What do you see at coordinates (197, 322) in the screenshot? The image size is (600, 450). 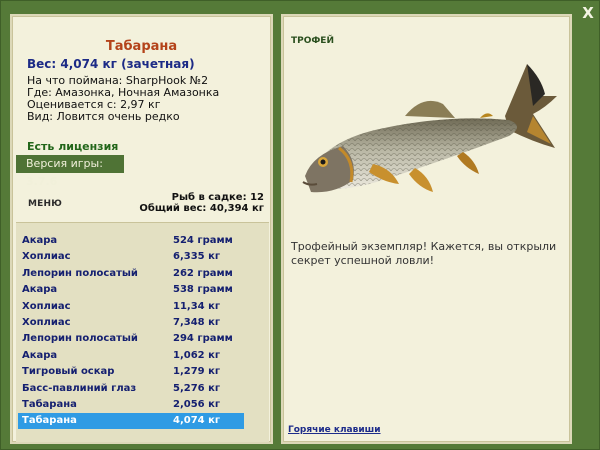 I see `catch-fish-weight: 7,348 кг` at bounding box center [197, 322].